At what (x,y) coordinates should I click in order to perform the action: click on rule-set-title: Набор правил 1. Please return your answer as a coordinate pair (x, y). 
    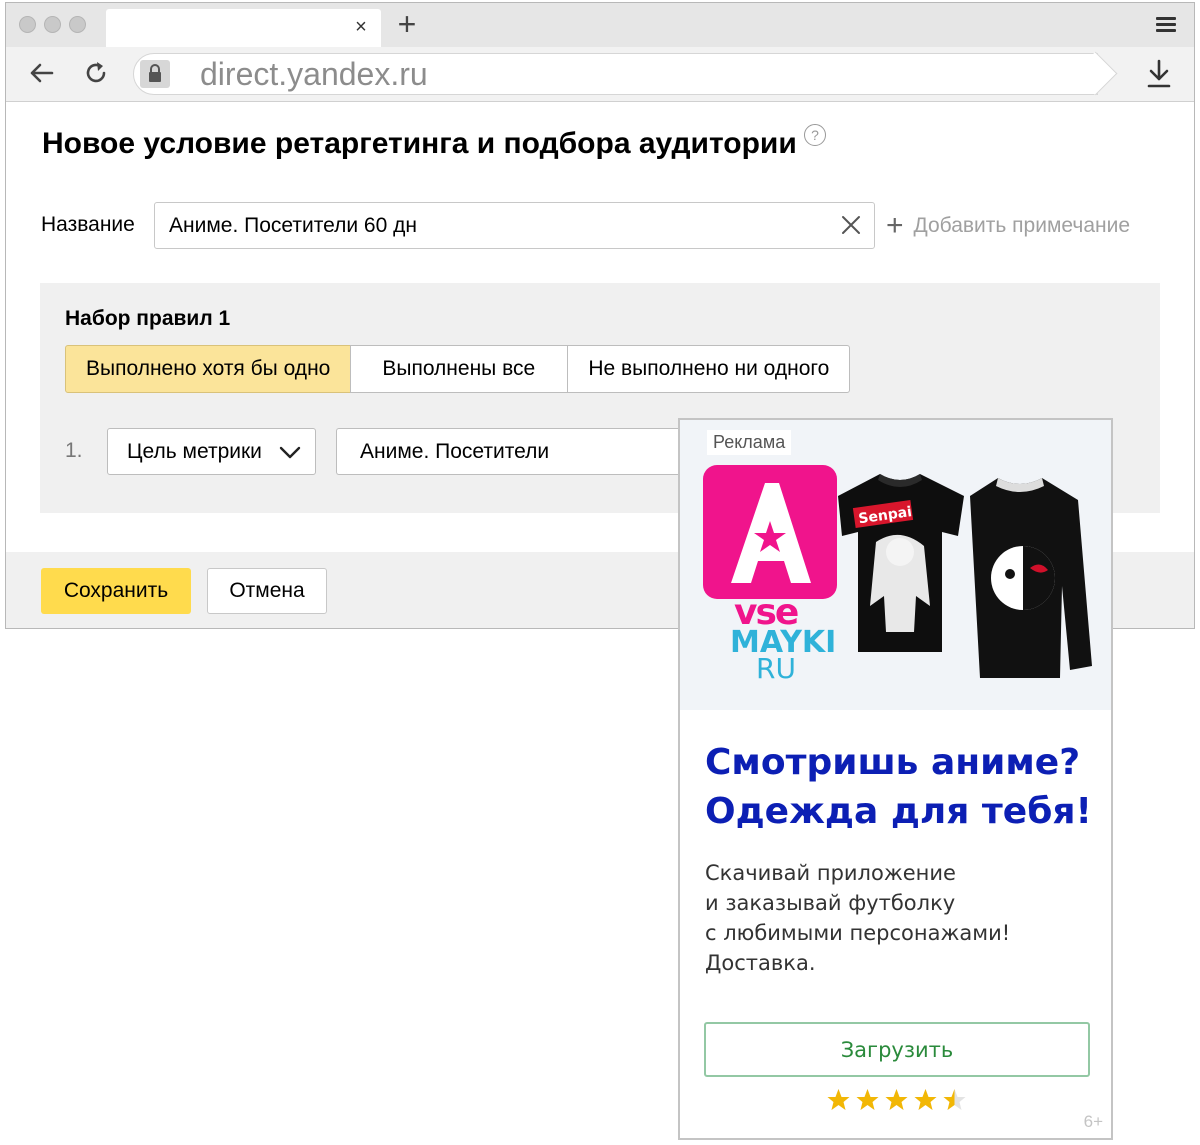
    Looking at the image, I should click on (148, 318).